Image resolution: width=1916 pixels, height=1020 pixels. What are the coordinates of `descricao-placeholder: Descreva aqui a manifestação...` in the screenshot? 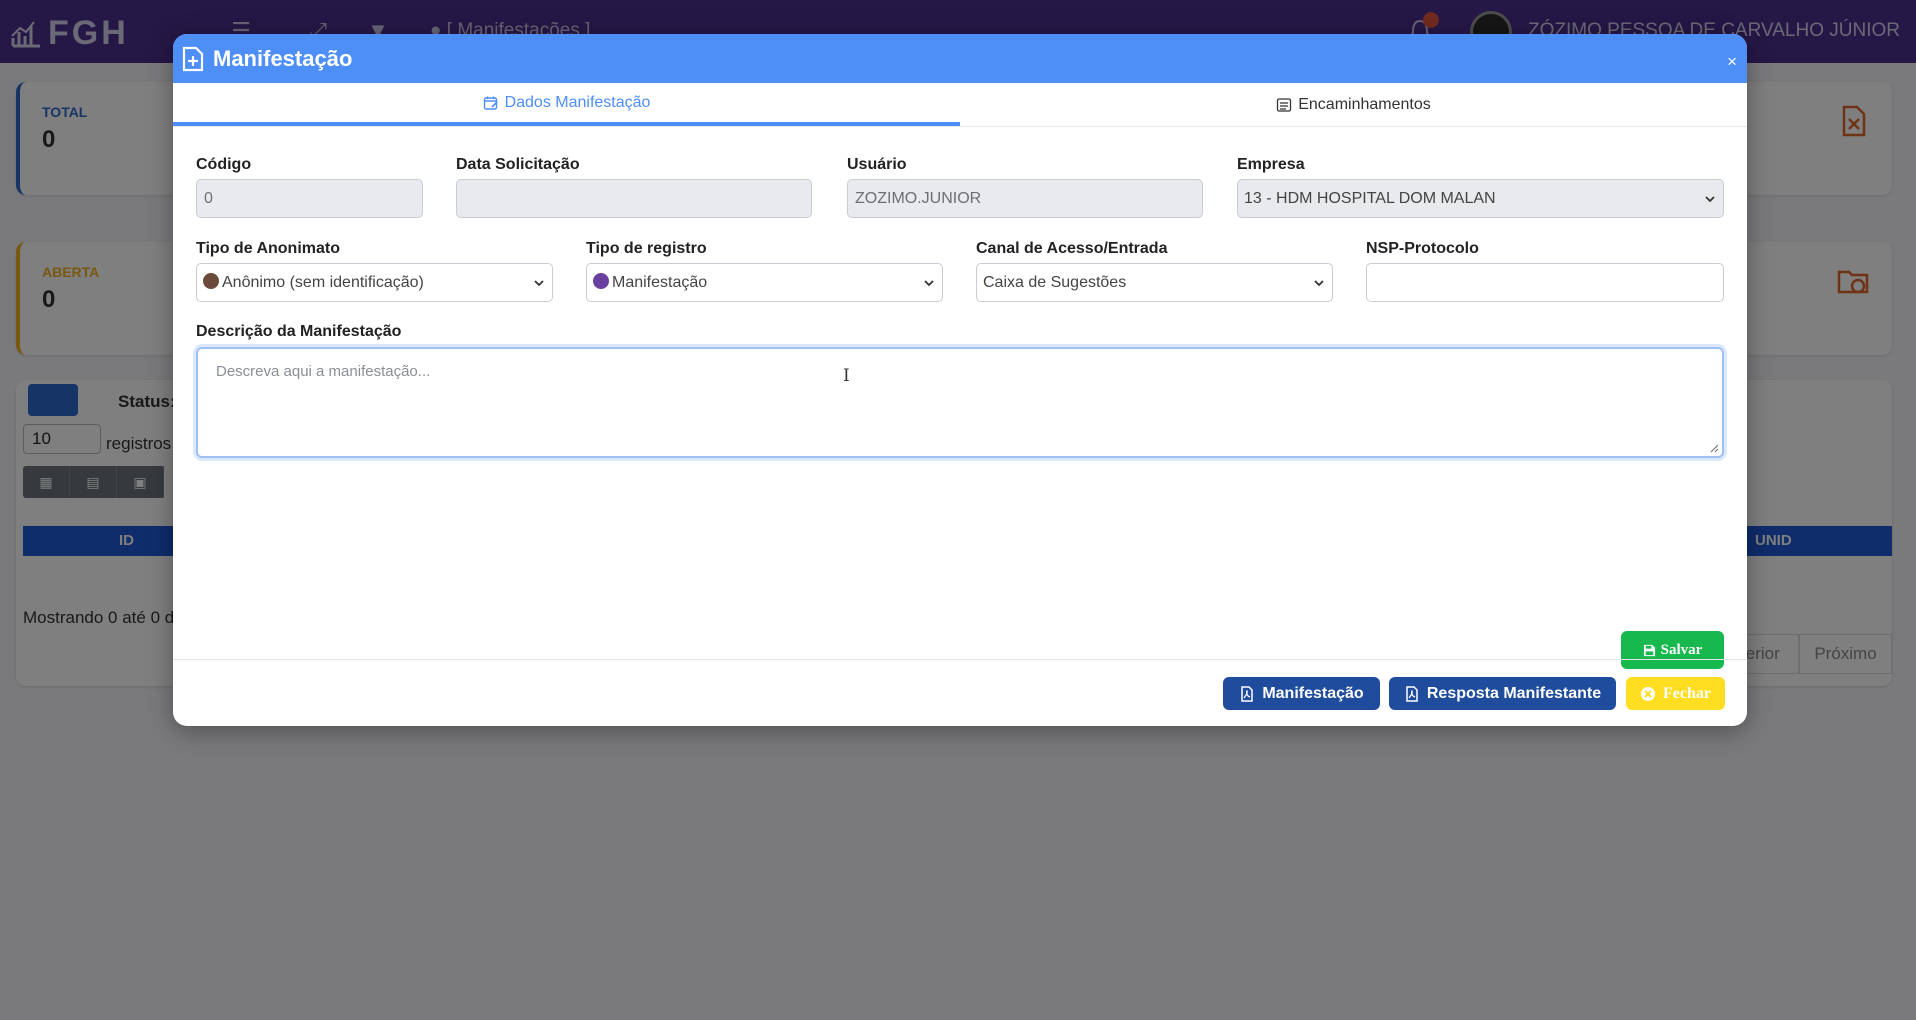 It's located at (323, 371).